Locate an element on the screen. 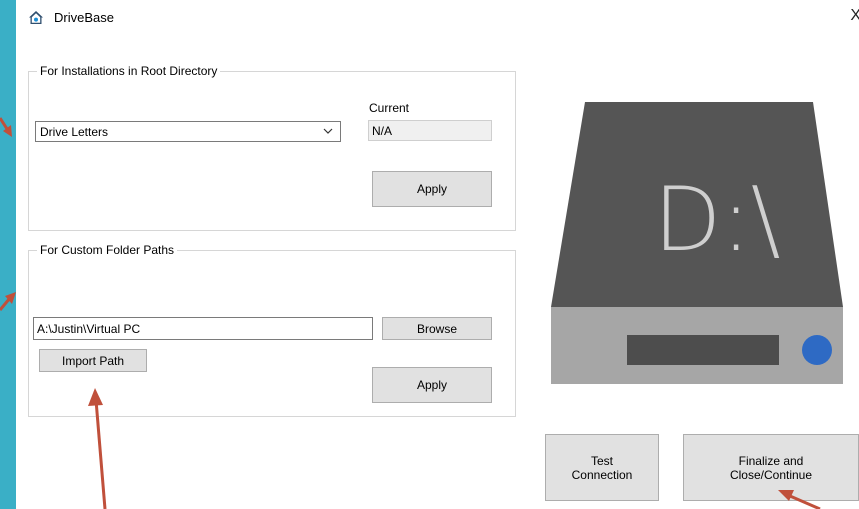  root-apply-button: Apply is located at coordinates (432, 189).